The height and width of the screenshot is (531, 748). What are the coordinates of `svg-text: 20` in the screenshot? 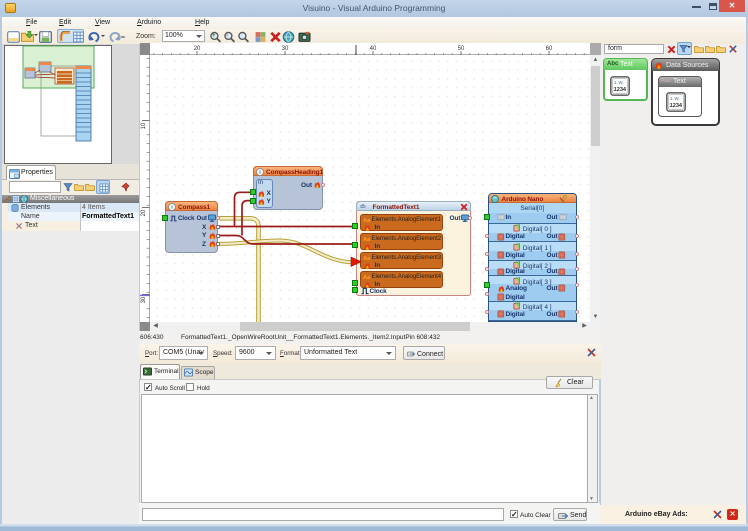 It's located at (144, 212).